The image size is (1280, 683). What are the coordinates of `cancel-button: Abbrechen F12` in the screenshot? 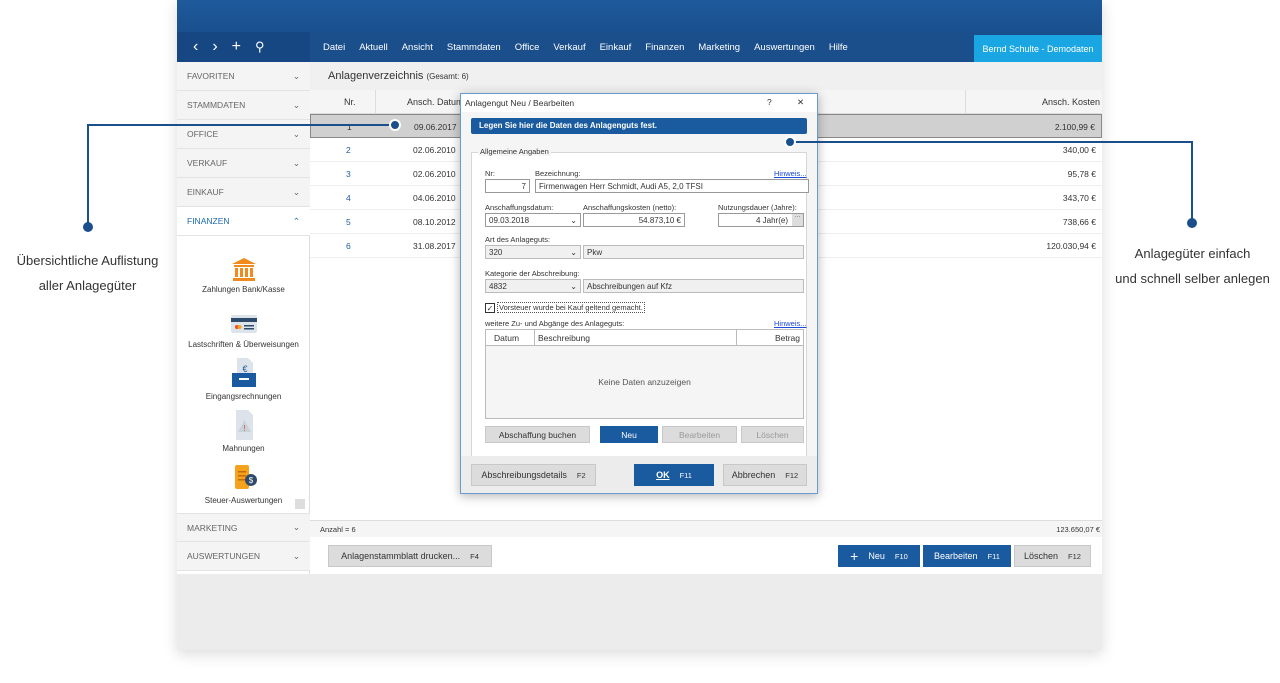 It's located at (765, 475).